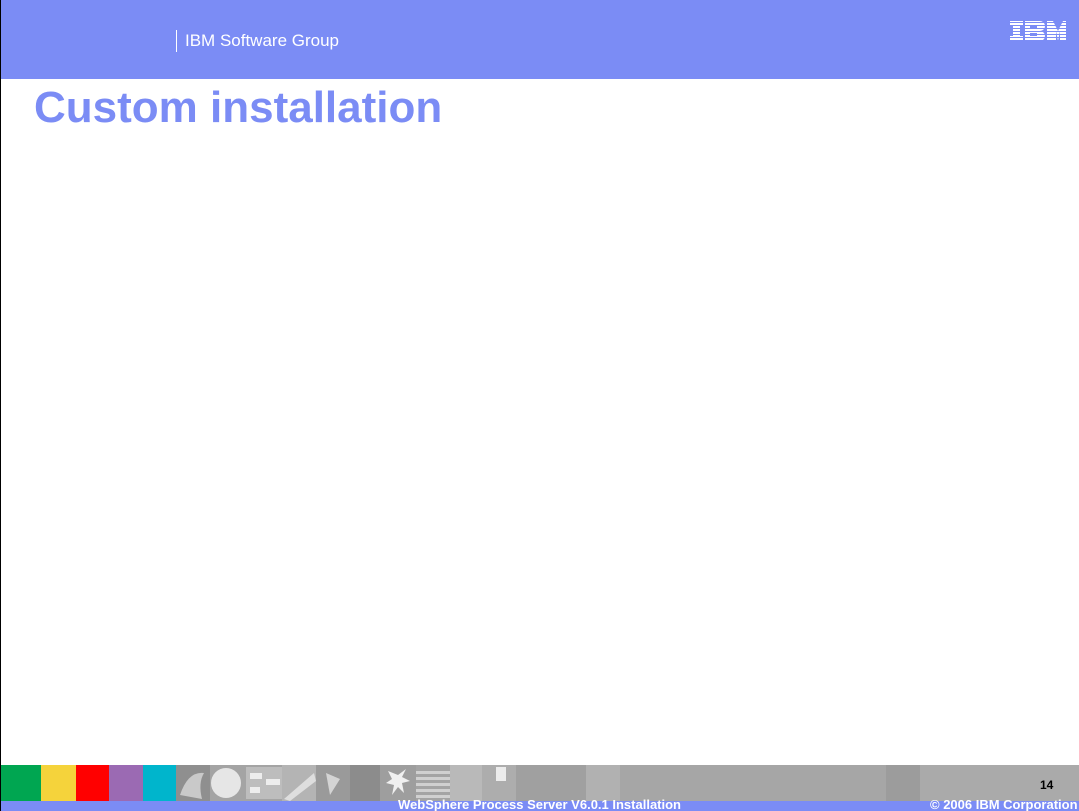 Image resolution: width=1079 pixels, height=811 pixels. What do you see at coordinates (1004, 804) in the screenshot?
I see `copyright-notice: © 2006 IBM Corporation` at bounding box center [1004, 804].